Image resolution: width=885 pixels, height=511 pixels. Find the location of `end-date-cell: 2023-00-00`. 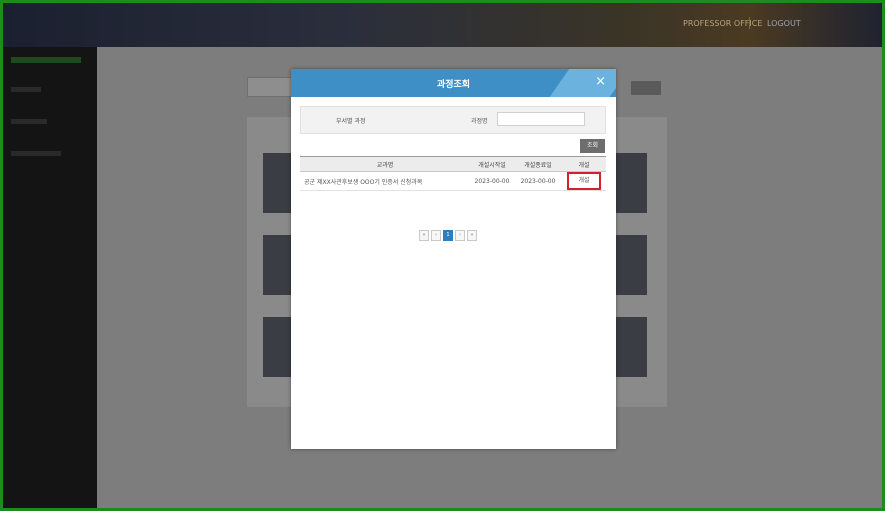

end-date-cell: 2023-00-00 is located at coordinates (538, 181).